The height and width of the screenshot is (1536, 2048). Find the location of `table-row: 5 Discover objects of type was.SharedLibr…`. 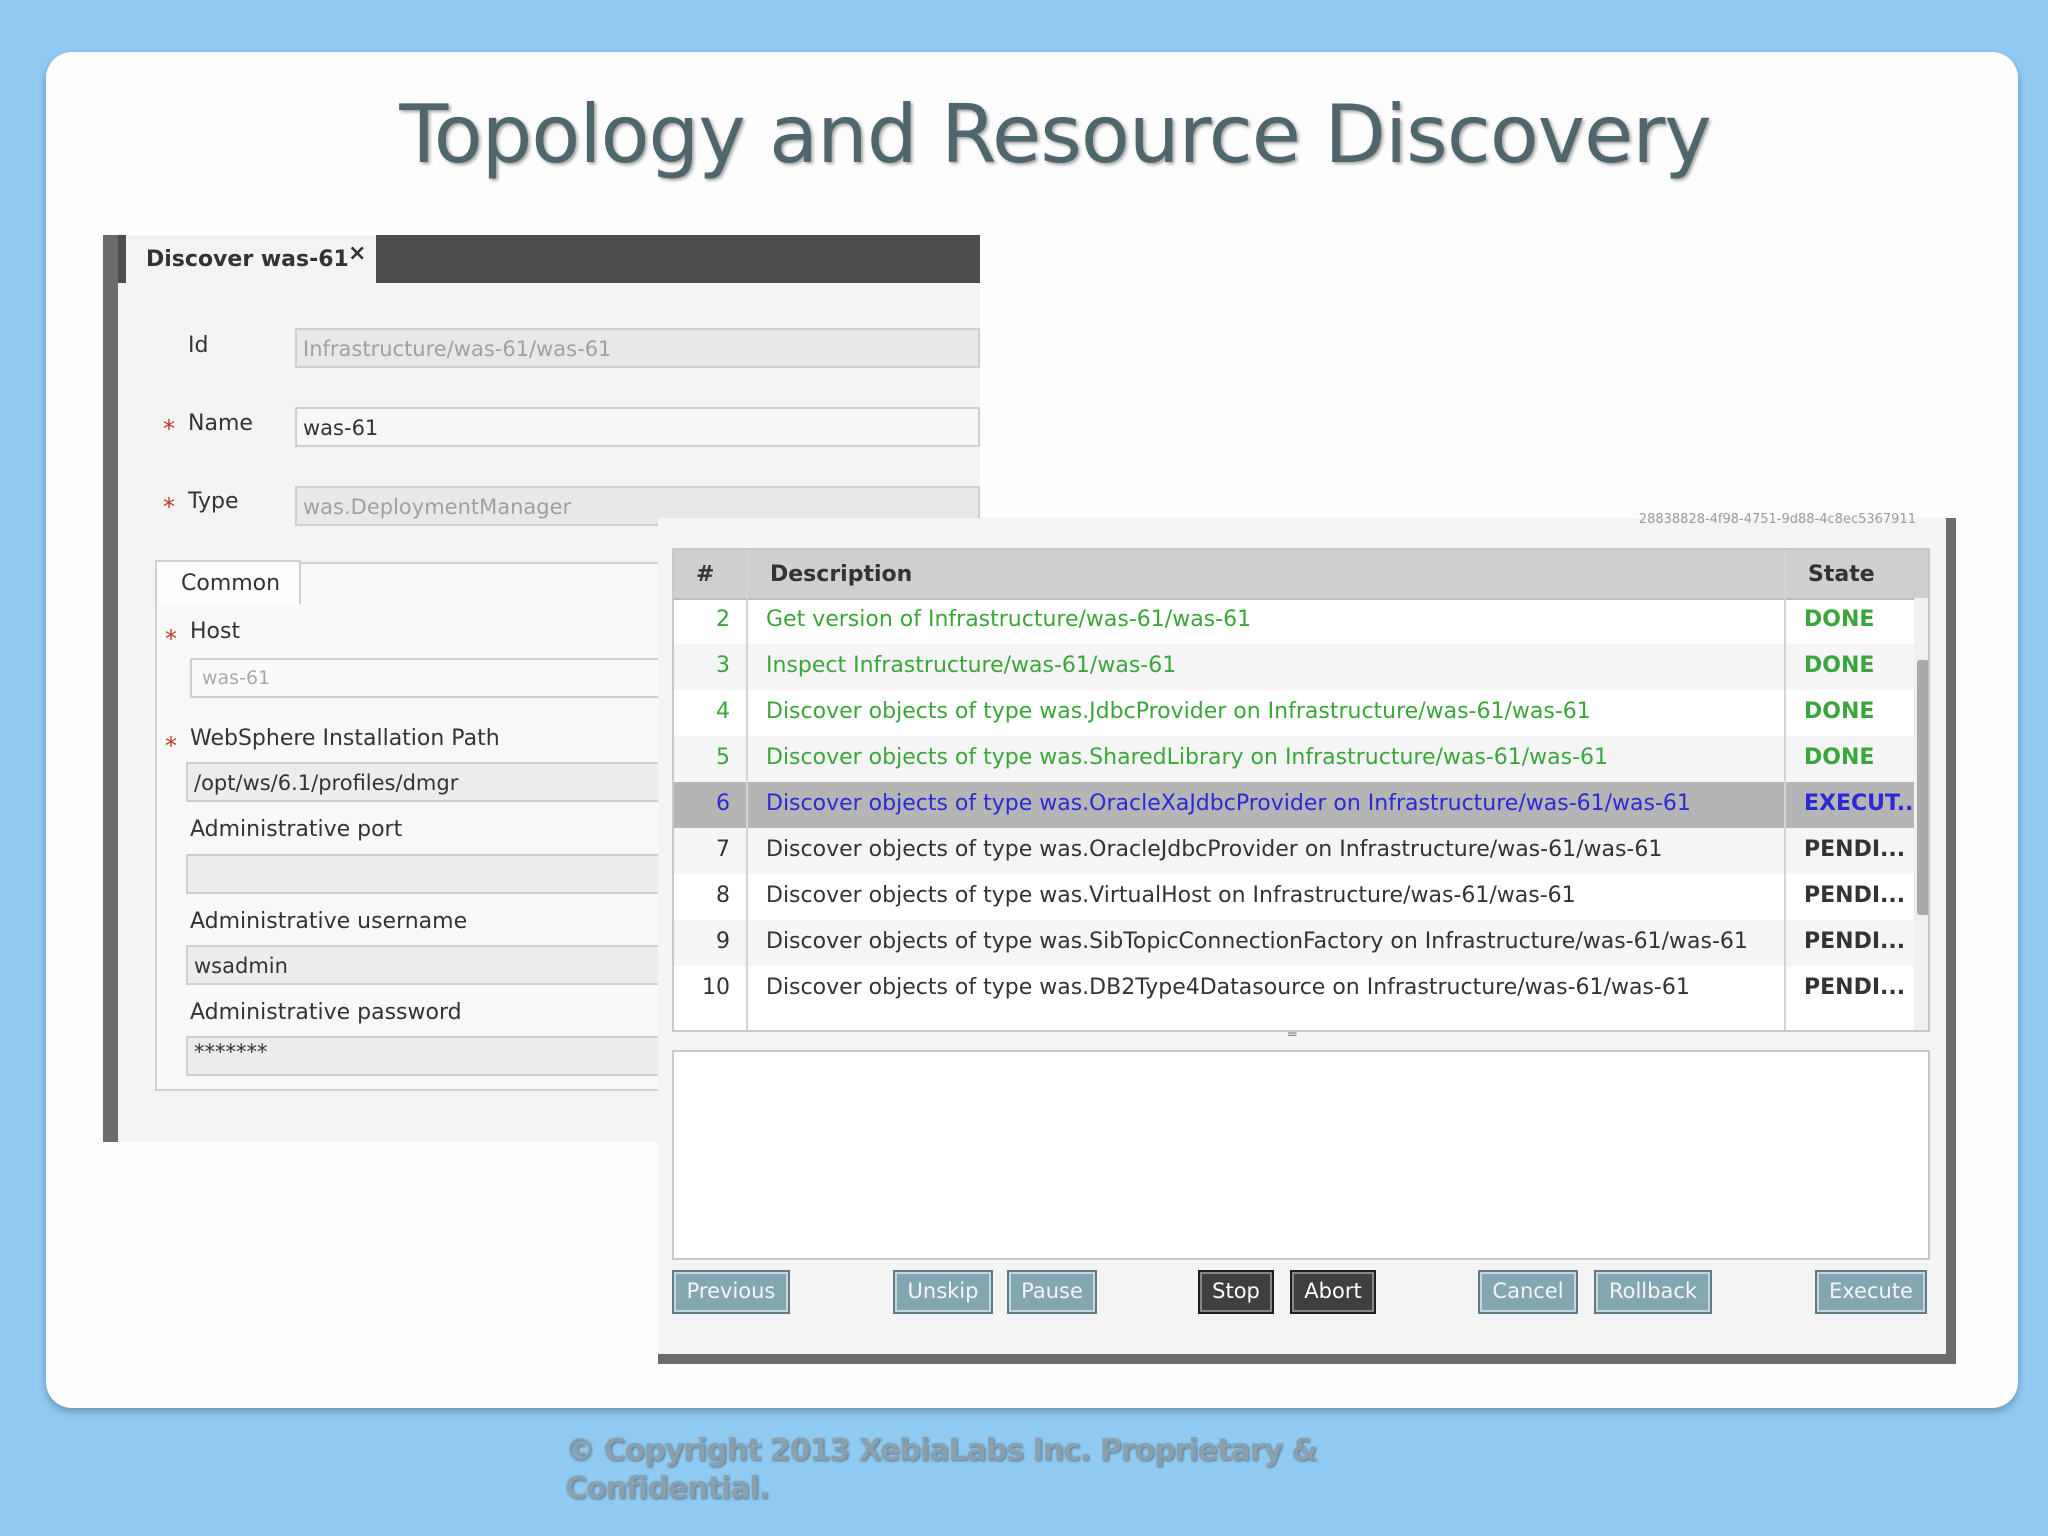

table-row: 5 Discover objects of type was.SharedLibr… is located at coordinates (1294, 759).